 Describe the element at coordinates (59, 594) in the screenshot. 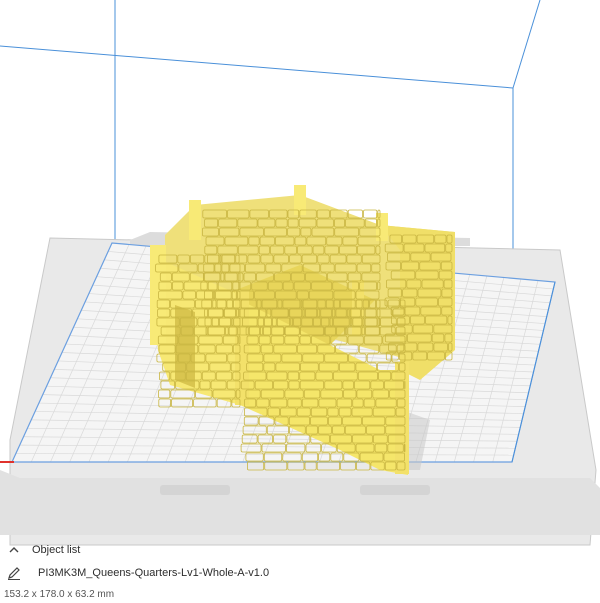

I see `object-dimensions: 153.2 x 178.0 x 63.2 mm` at that location.